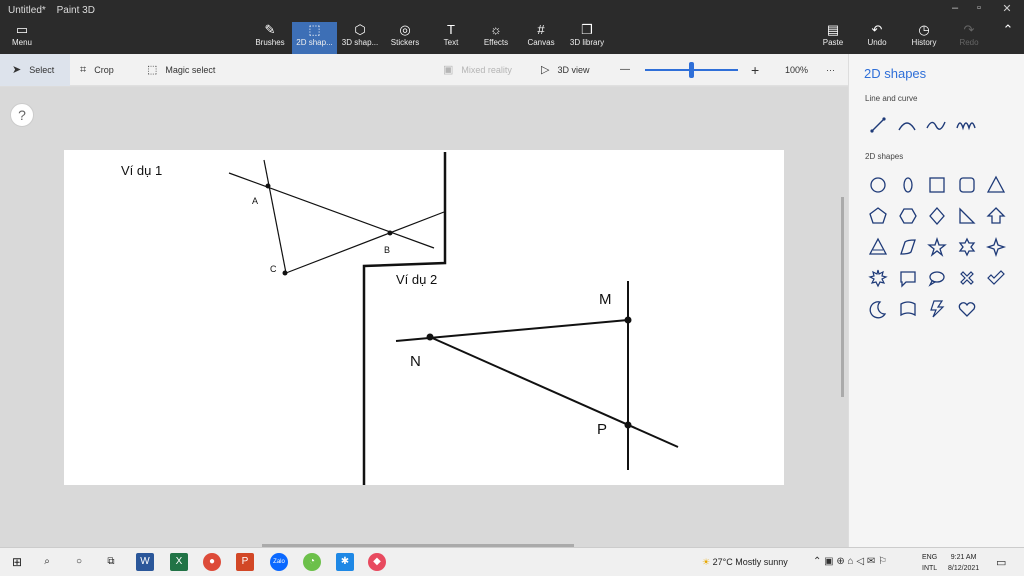  Describe the element at coordinates (55, 10) in the screenshot. I see `title-bar: Untitled* Paint 3D` at that location.